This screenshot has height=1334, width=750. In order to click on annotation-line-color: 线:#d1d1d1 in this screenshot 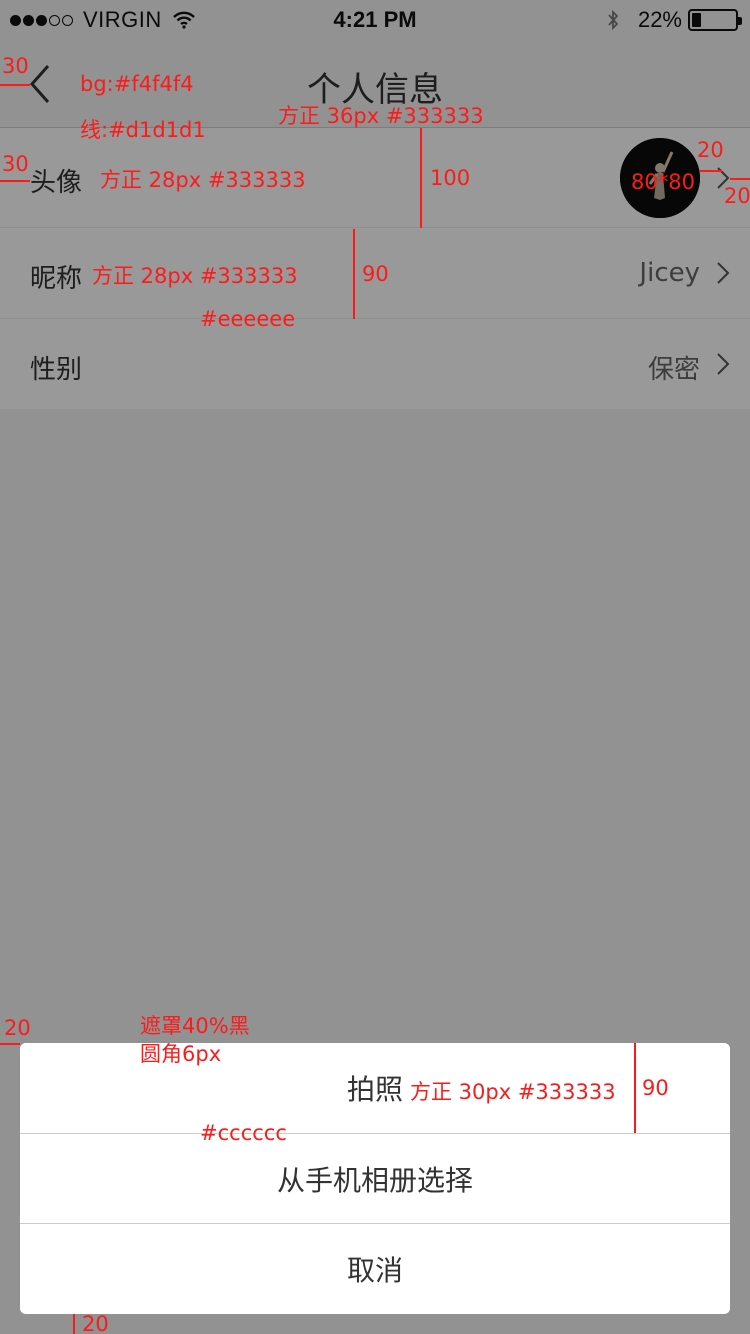, I will do `click(143, 130)`.